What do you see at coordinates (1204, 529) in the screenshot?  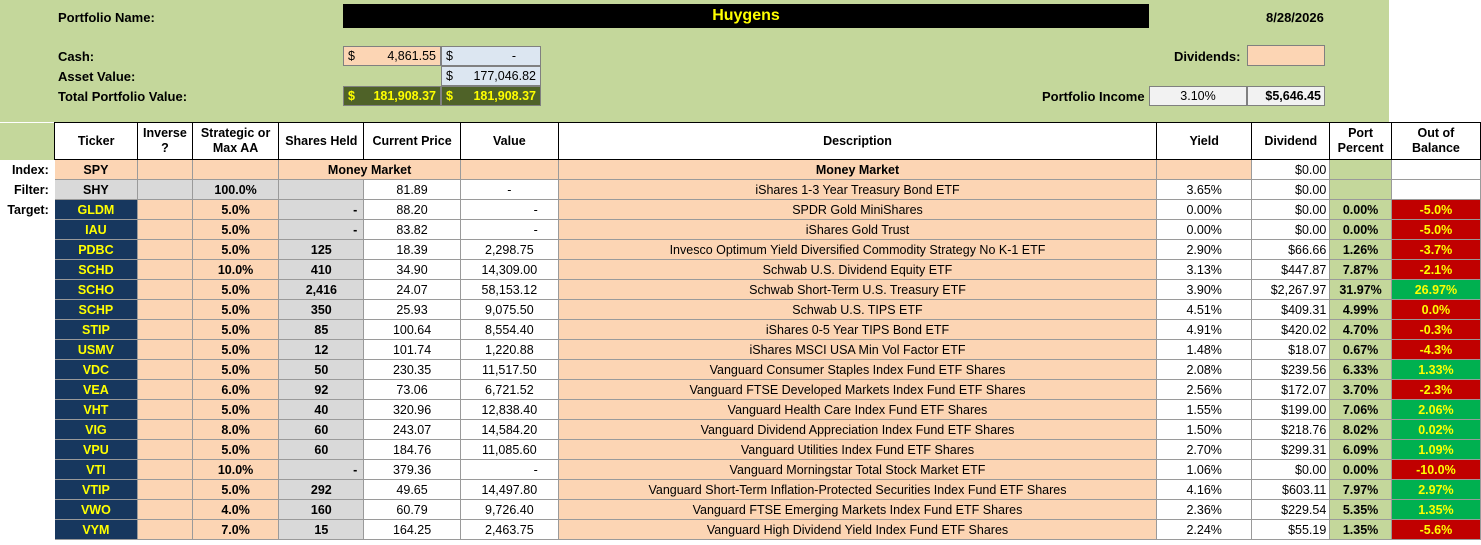 I see `yield-cell: 2.24%` at bounding box center [1204, 529].